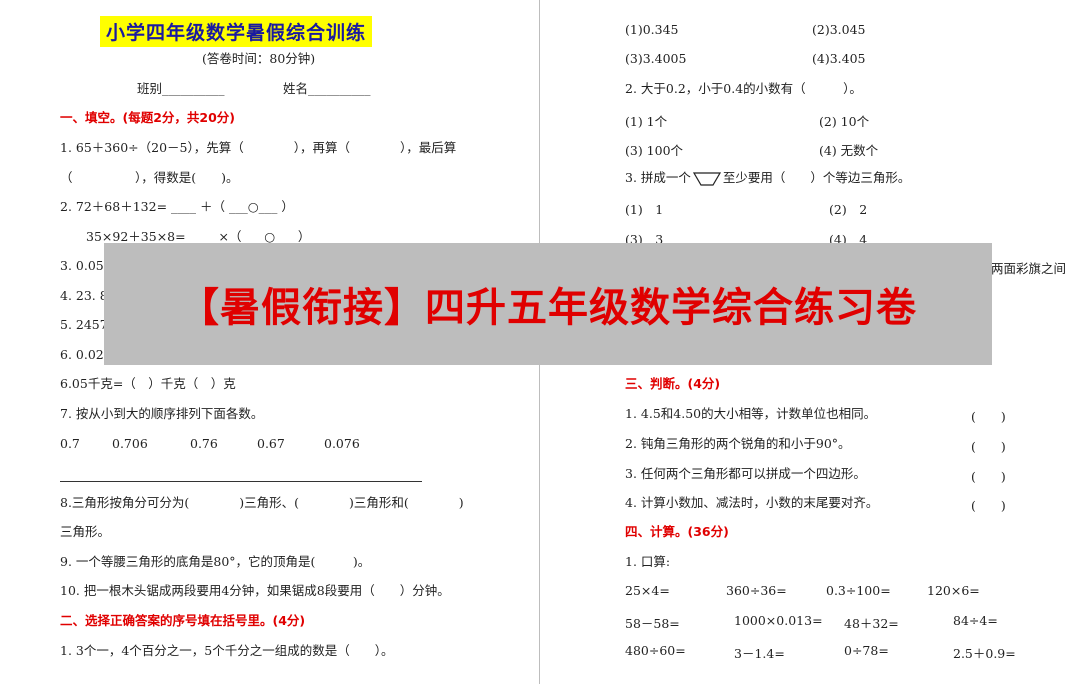 This screenshot has height=684, width=1080. Describe the element at coordinates (241, 481) in the screenshot. I see `q7-answer-line` at that location.